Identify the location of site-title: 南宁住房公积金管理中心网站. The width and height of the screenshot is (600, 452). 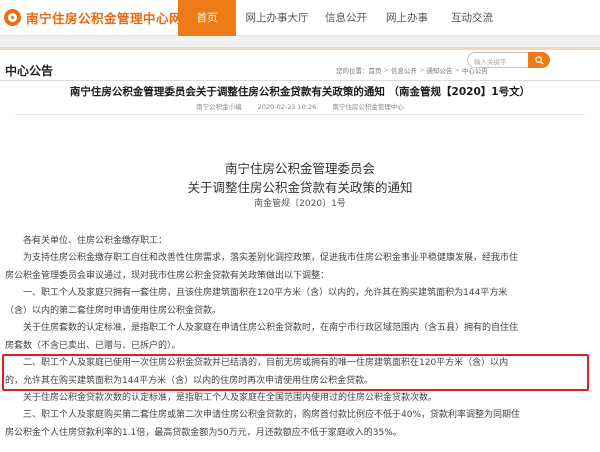
(111, 18).